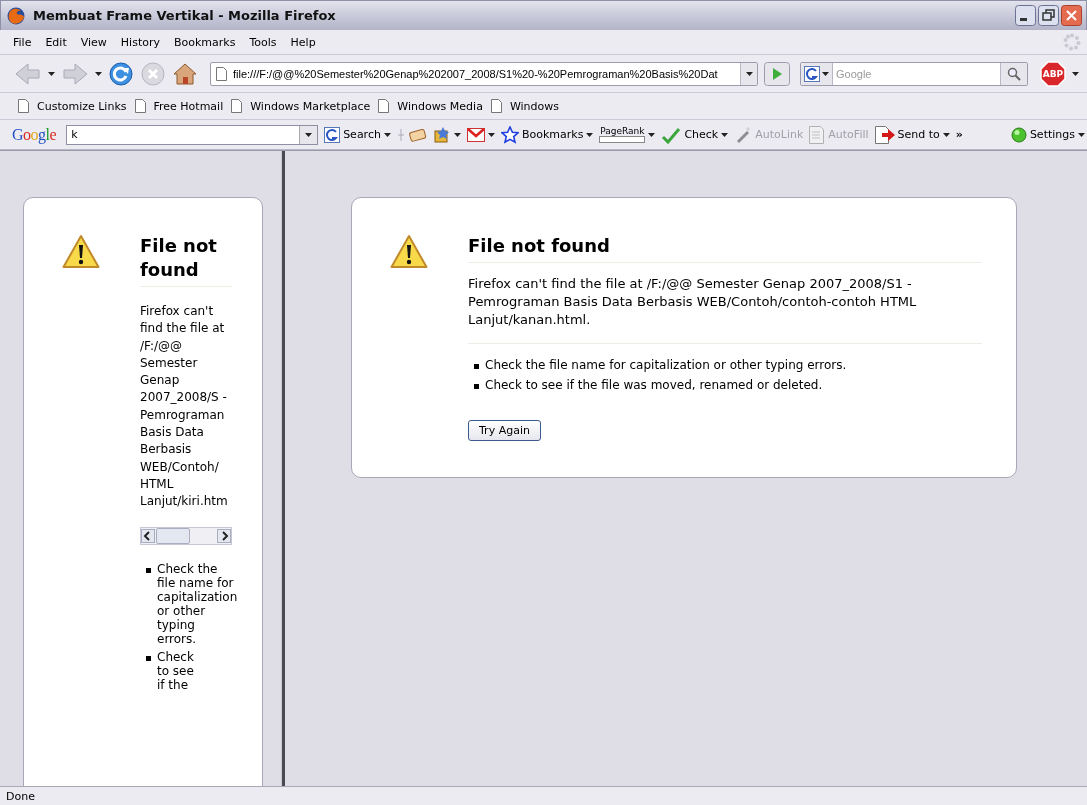 This screenshot has height=805, width=1087. What do you see at coordinates (205, 42) in the screenshot?
I see `menu-item: Bookmarks` at bounding box center [205, 42].